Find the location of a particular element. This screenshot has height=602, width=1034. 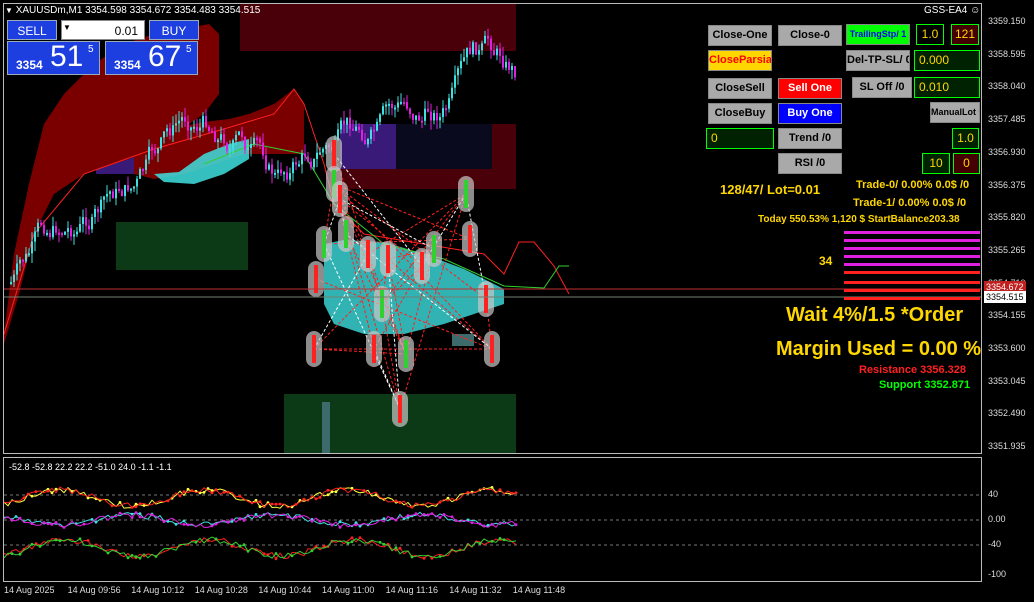

buy-price-sup: 5 is located at coordinates (189, 49).